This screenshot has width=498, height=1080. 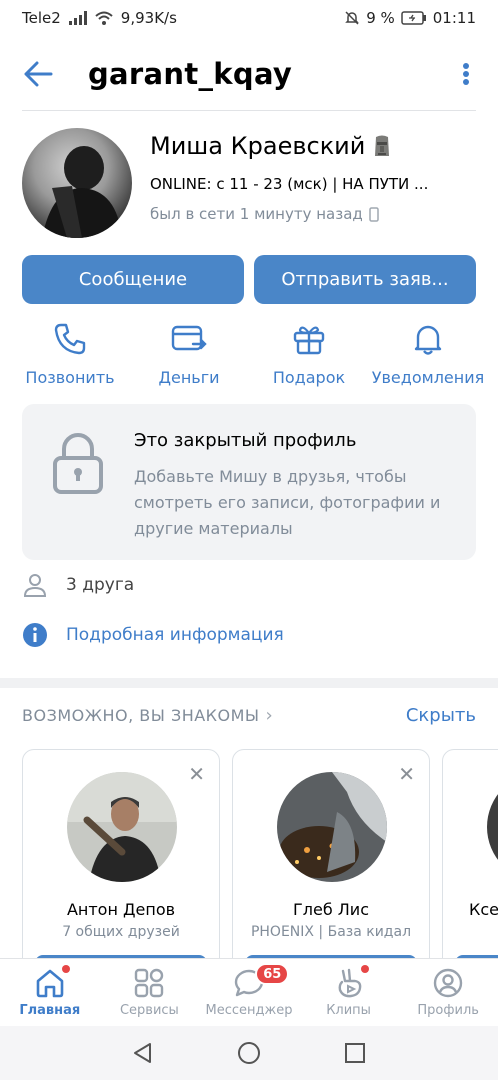 I want to click on battery-percent: 9 %, so click(x=380, y=18).